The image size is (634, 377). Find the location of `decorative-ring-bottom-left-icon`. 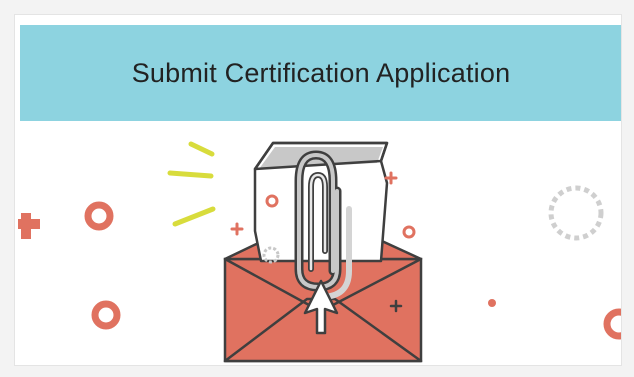

decorative-ring-bottom-left-icon is located at coordinates (106, 315).